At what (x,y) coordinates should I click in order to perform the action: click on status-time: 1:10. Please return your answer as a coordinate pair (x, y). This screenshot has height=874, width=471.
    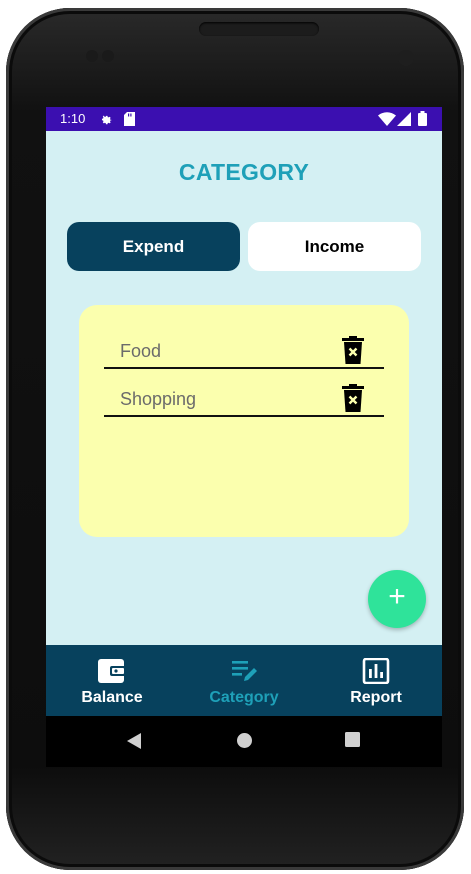
    Looking at the image, I should click on (73, 118).